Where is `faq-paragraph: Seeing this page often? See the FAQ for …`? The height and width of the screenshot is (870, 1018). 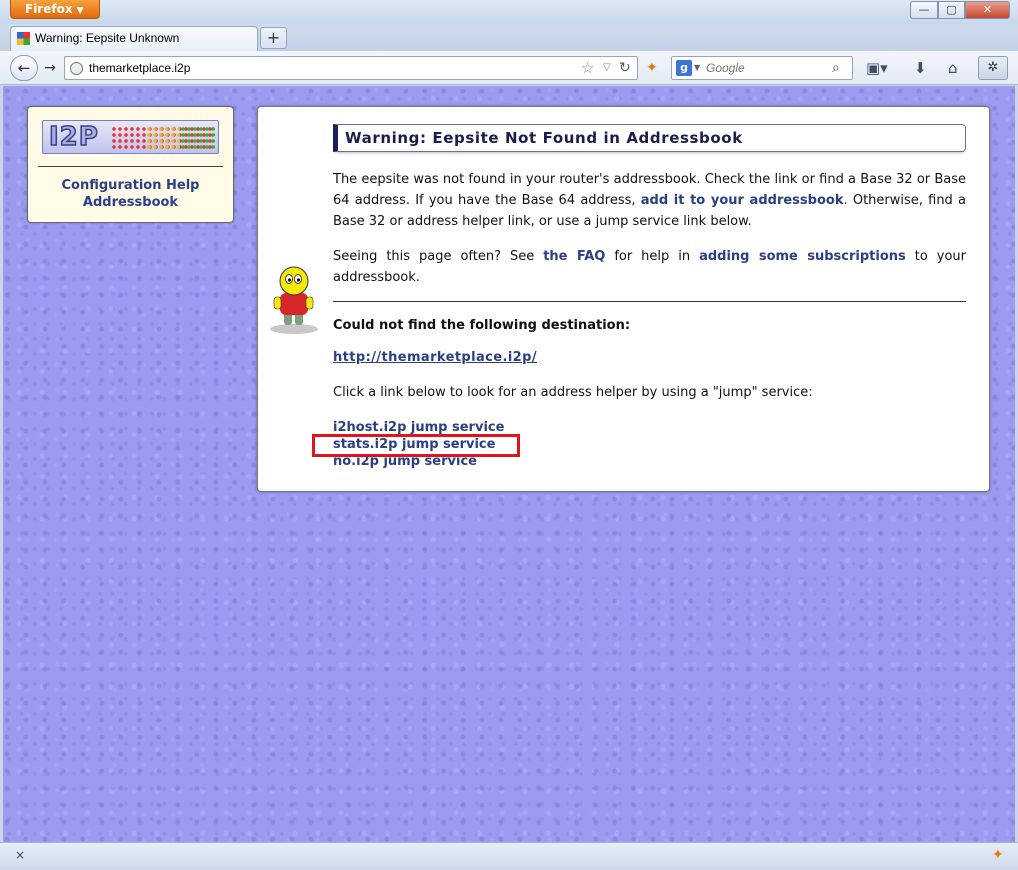 faq-paragraph: Seeing this page often? See the FAQ for … is located at coordinates (649, 267).